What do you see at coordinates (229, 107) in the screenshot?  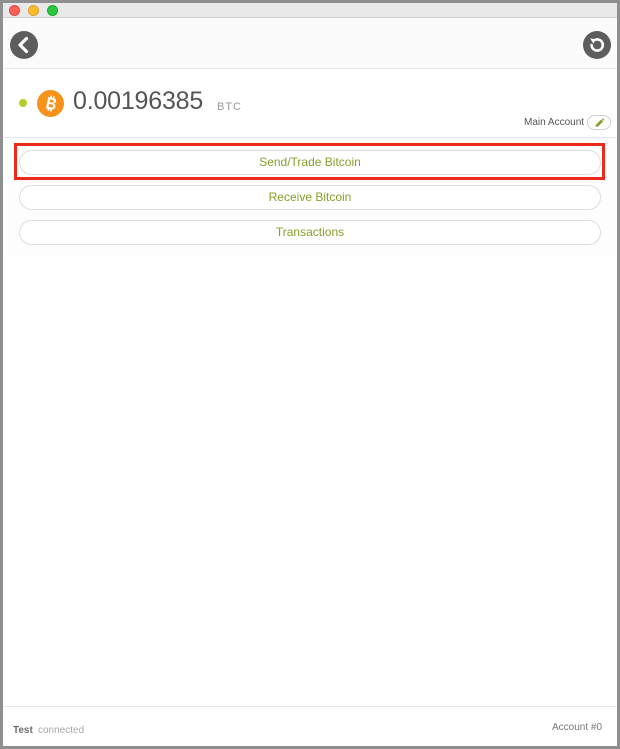 I see `balance-unit: BTC` at bounding box center [229, 107].